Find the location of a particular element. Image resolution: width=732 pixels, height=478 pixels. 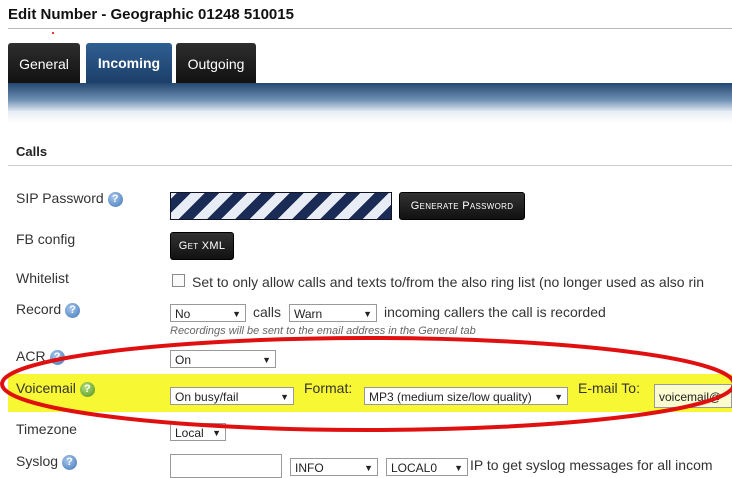

syslog-ip-input is located at coordinates (226, 466).